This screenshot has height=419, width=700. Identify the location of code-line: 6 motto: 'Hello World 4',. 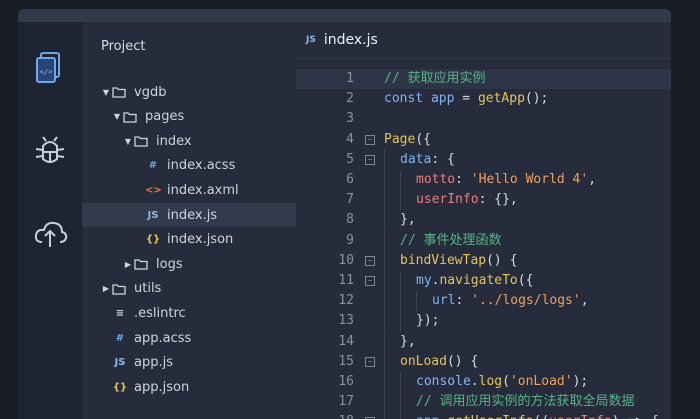
(483, 180).